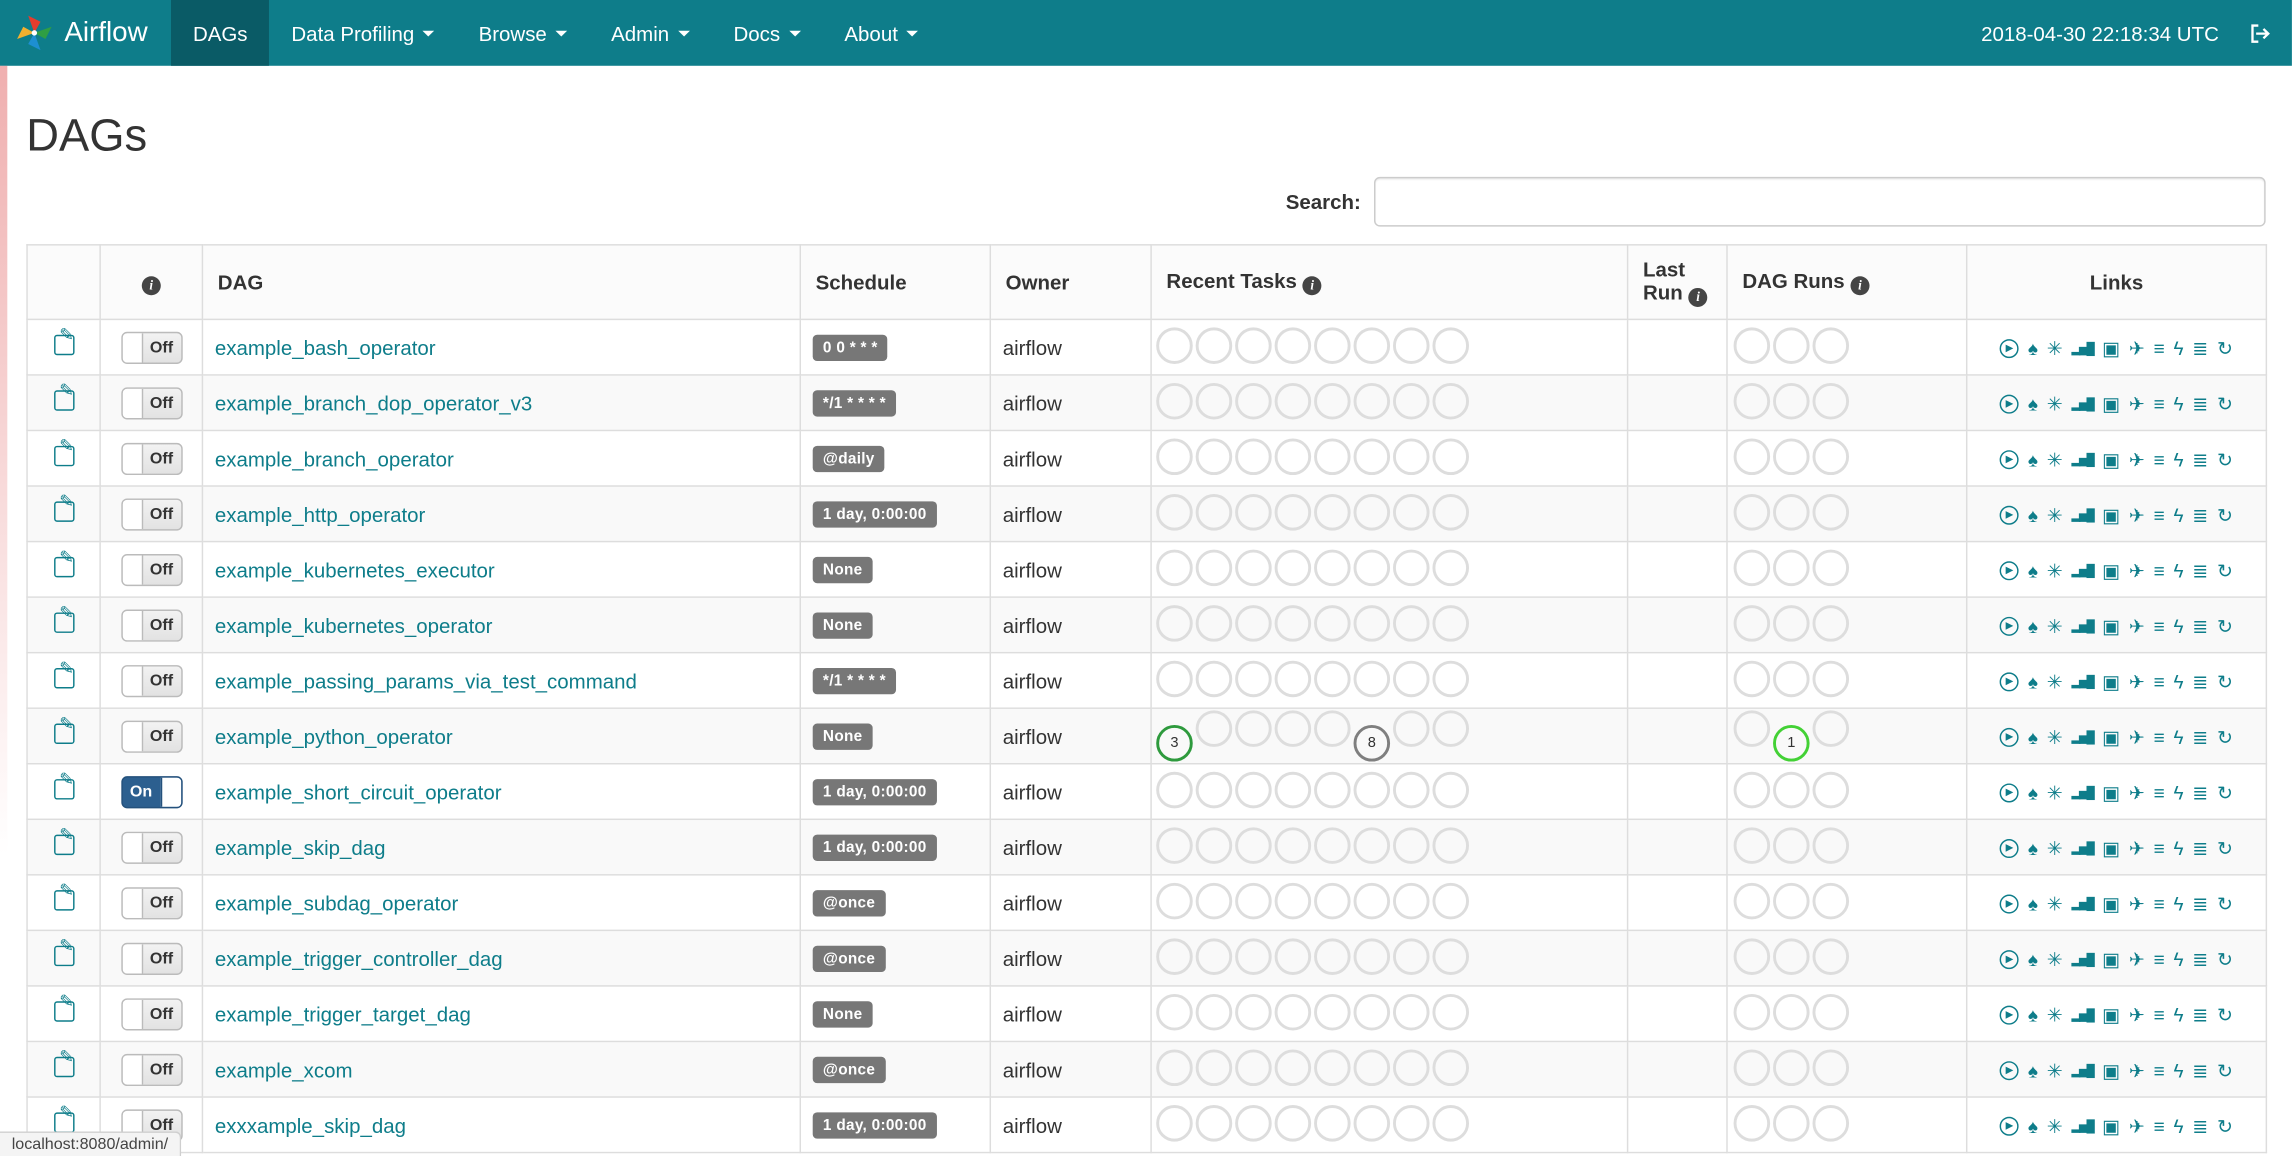  What do you see at coordinates (359, 957) in the screenshot?
I see `dag-link: example_trigger_controller_dag` at bounding box center [359, 957].